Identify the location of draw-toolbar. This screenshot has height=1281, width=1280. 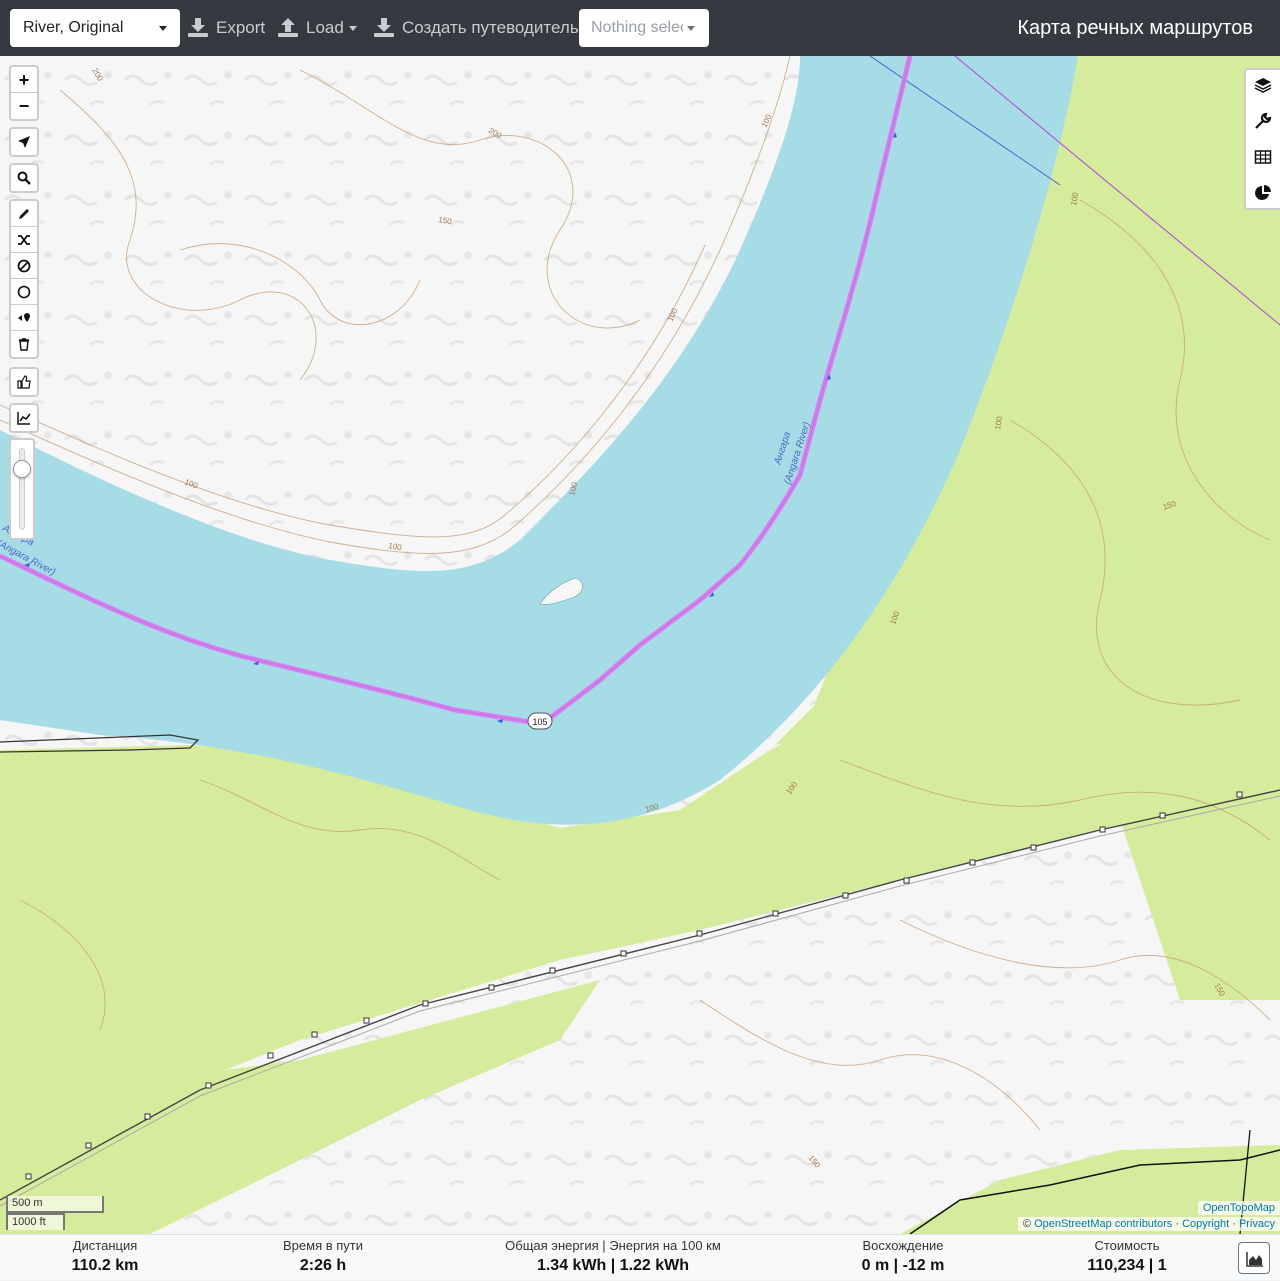
(24, 279).